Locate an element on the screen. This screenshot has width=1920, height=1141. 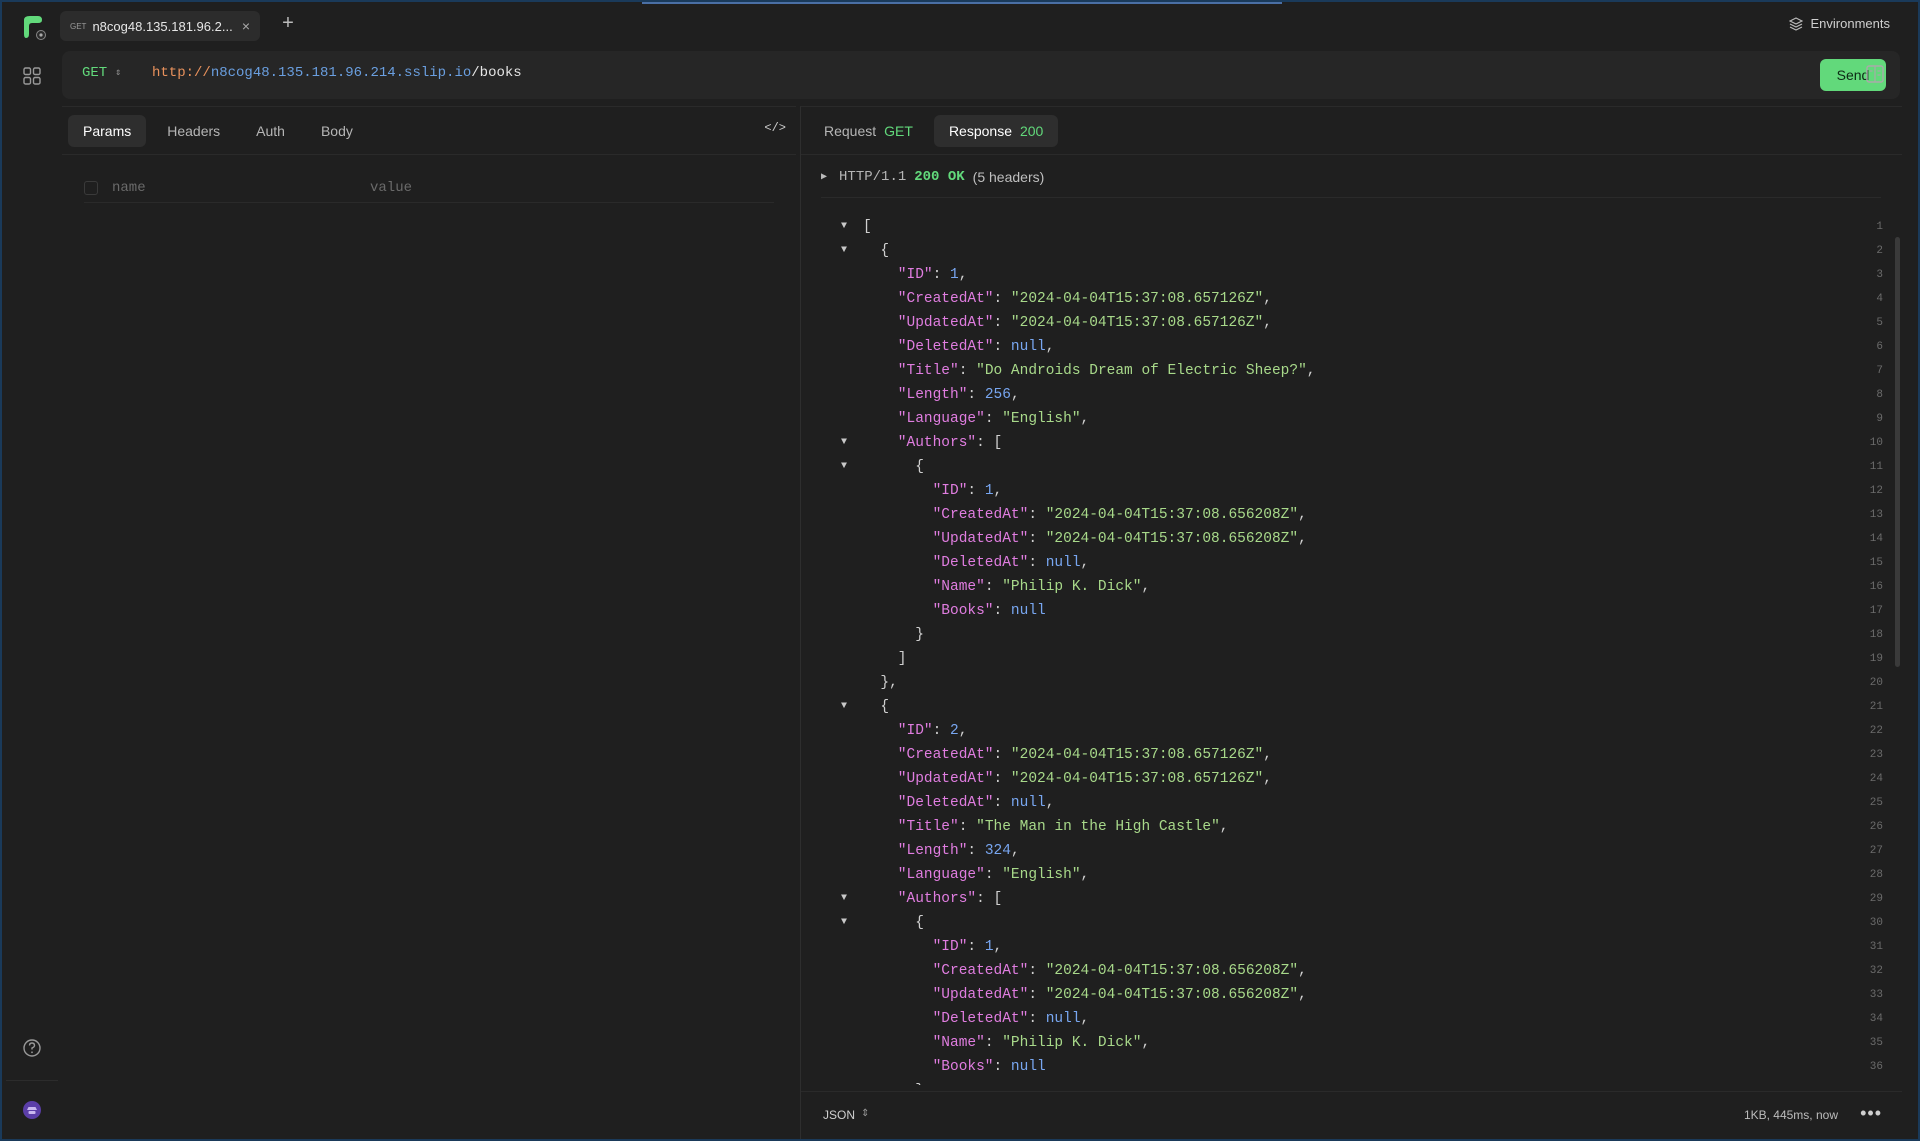
code-text: "DeletedAt": null, is located at coordinates (1011, 1019).